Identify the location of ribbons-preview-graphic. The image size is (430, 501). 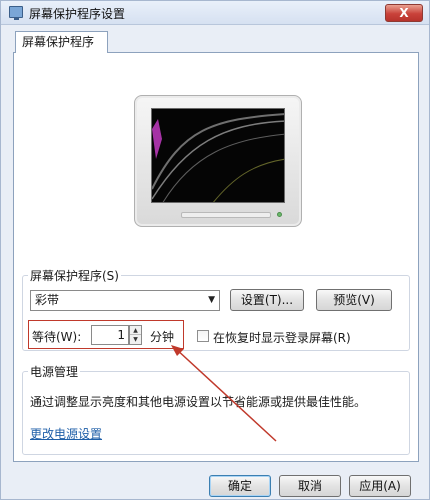
(218, 157).